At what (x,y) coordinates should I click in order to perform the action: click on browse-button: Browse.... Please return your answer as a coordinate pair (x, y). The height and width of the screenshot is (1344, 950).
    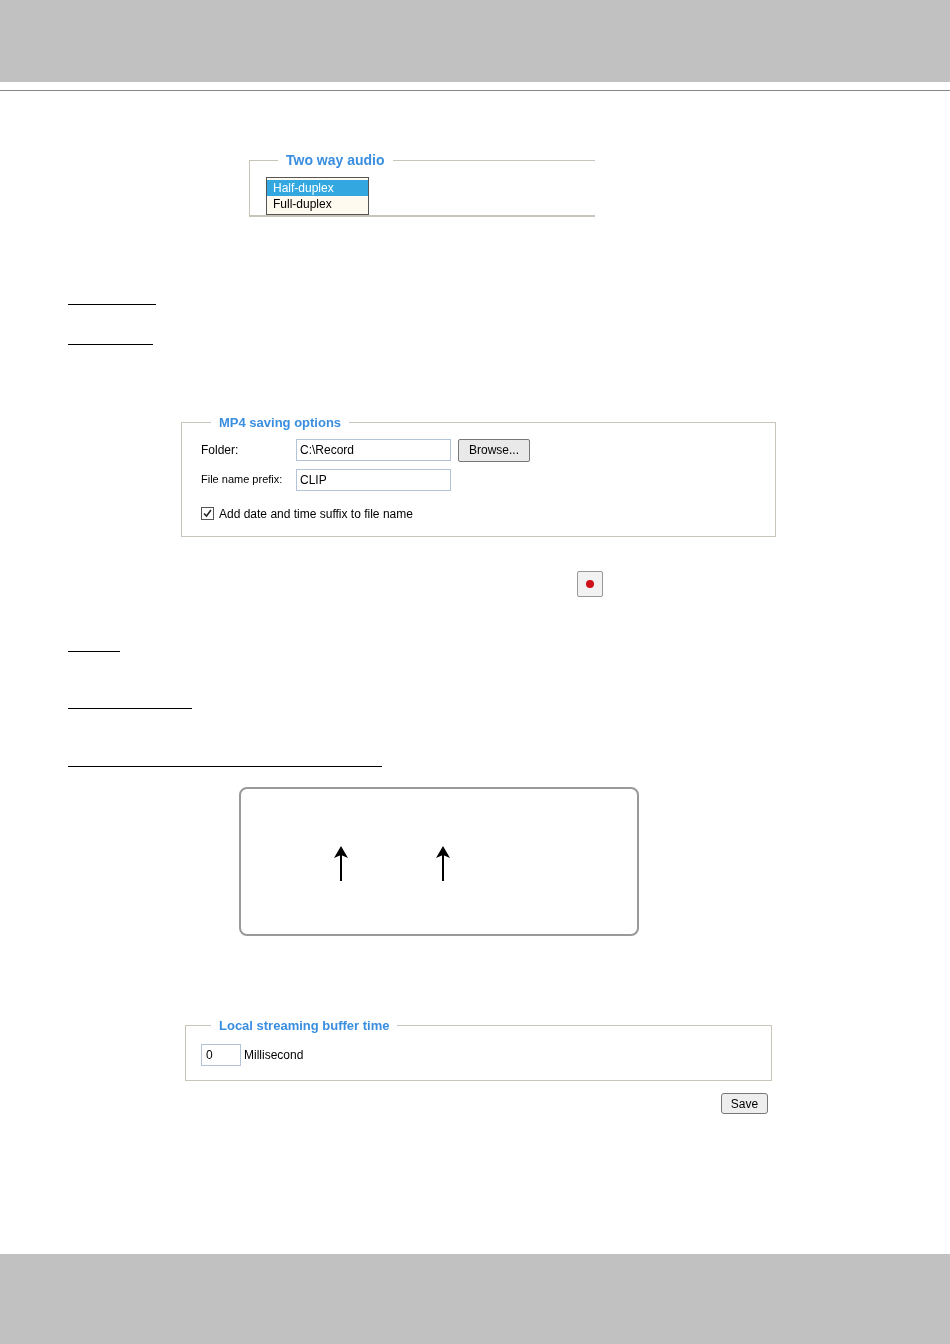
    Looking at the image, I should click on (494, 450).